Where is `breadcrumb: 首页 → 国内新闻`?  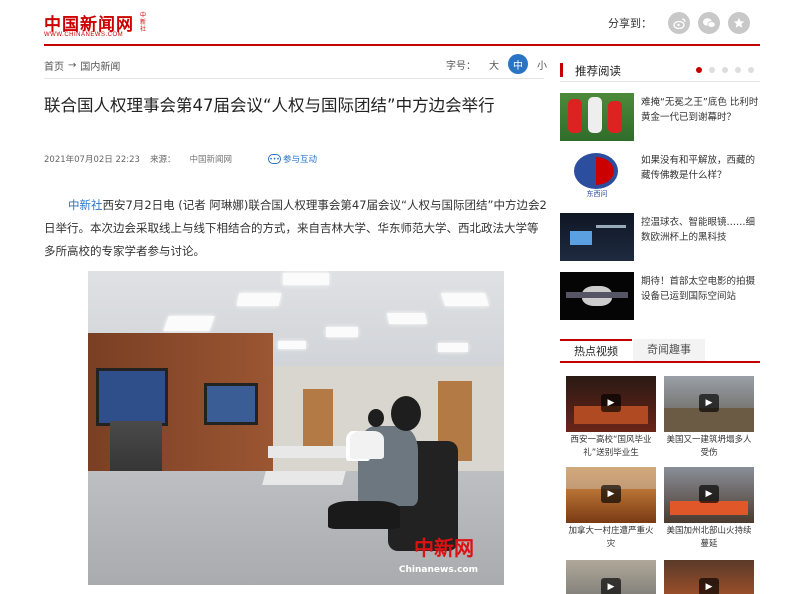 breadcrumb: 首页 → 国内新闻 is located at coordinates (82, 65).